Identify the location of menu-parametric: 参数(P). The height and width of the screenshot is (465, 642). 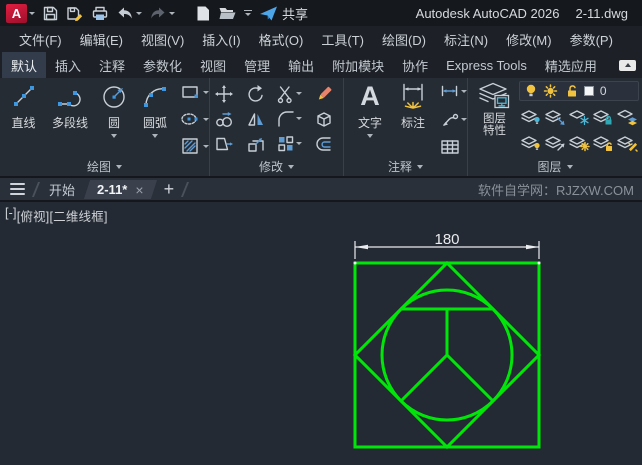
(591, 39).